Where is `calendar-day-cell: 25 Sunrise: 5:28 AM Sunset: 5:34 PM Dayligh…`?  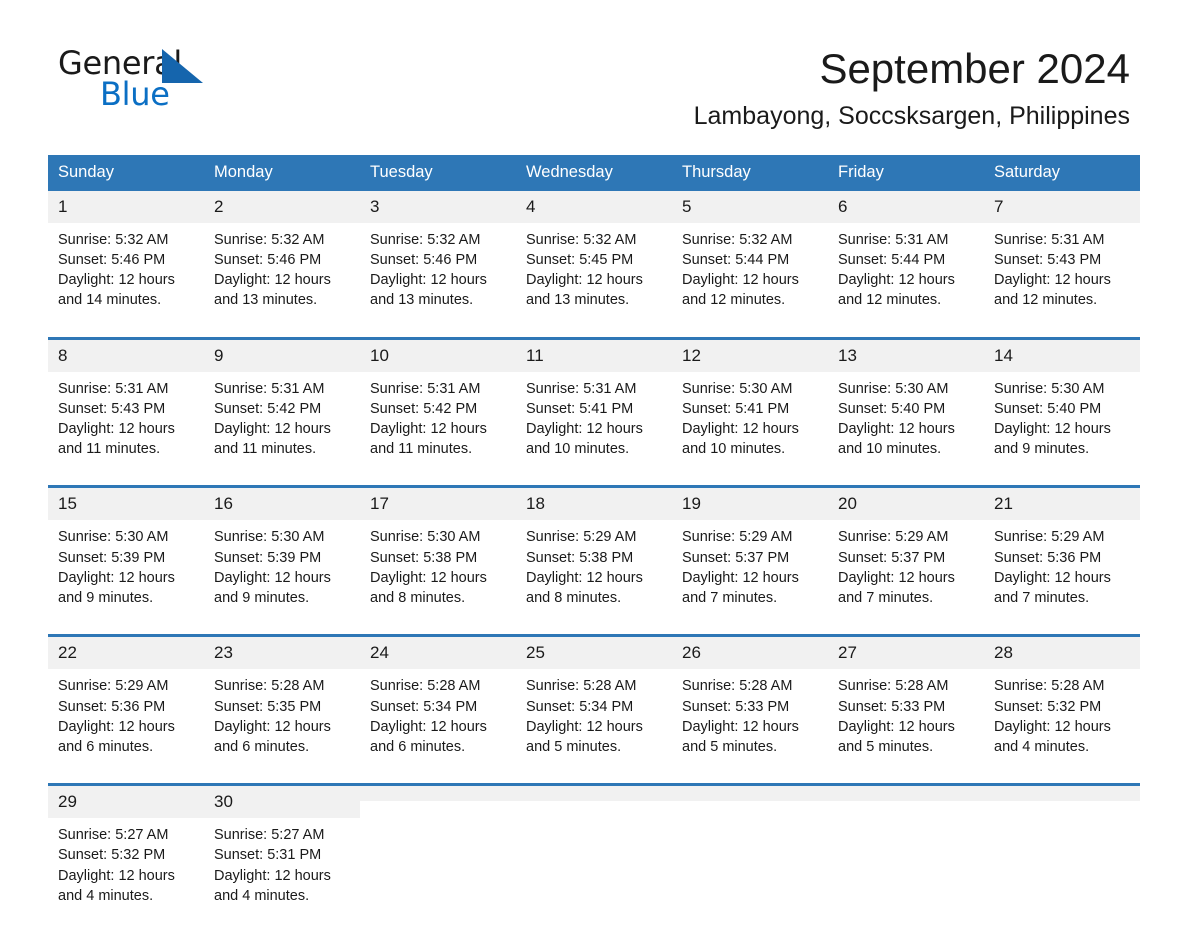 calendar-day-cell: 25 Sunrise: 5:28 AM Sunset: 5:34 PM Dayligh… is located at coordinates (594, 709).